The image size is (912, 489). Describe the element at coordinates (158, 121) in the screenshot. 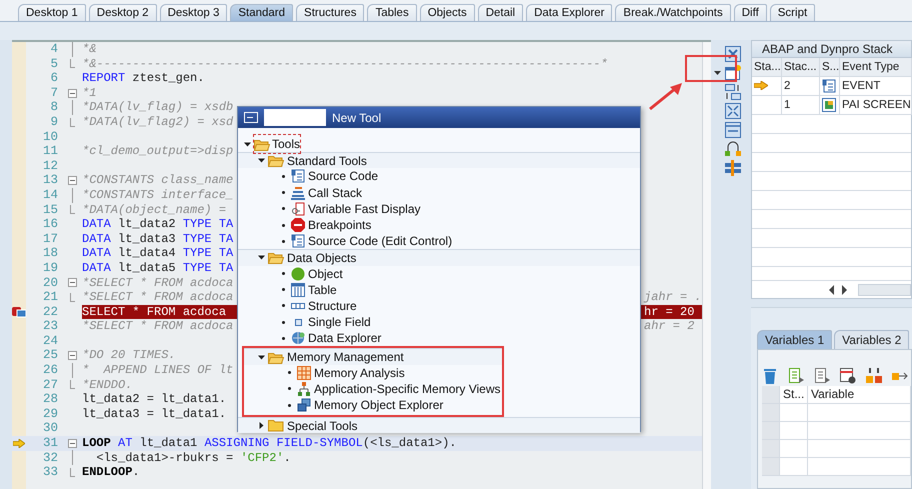

I see `code-line: *DATA(lv_flag2) = xsd` at that location.